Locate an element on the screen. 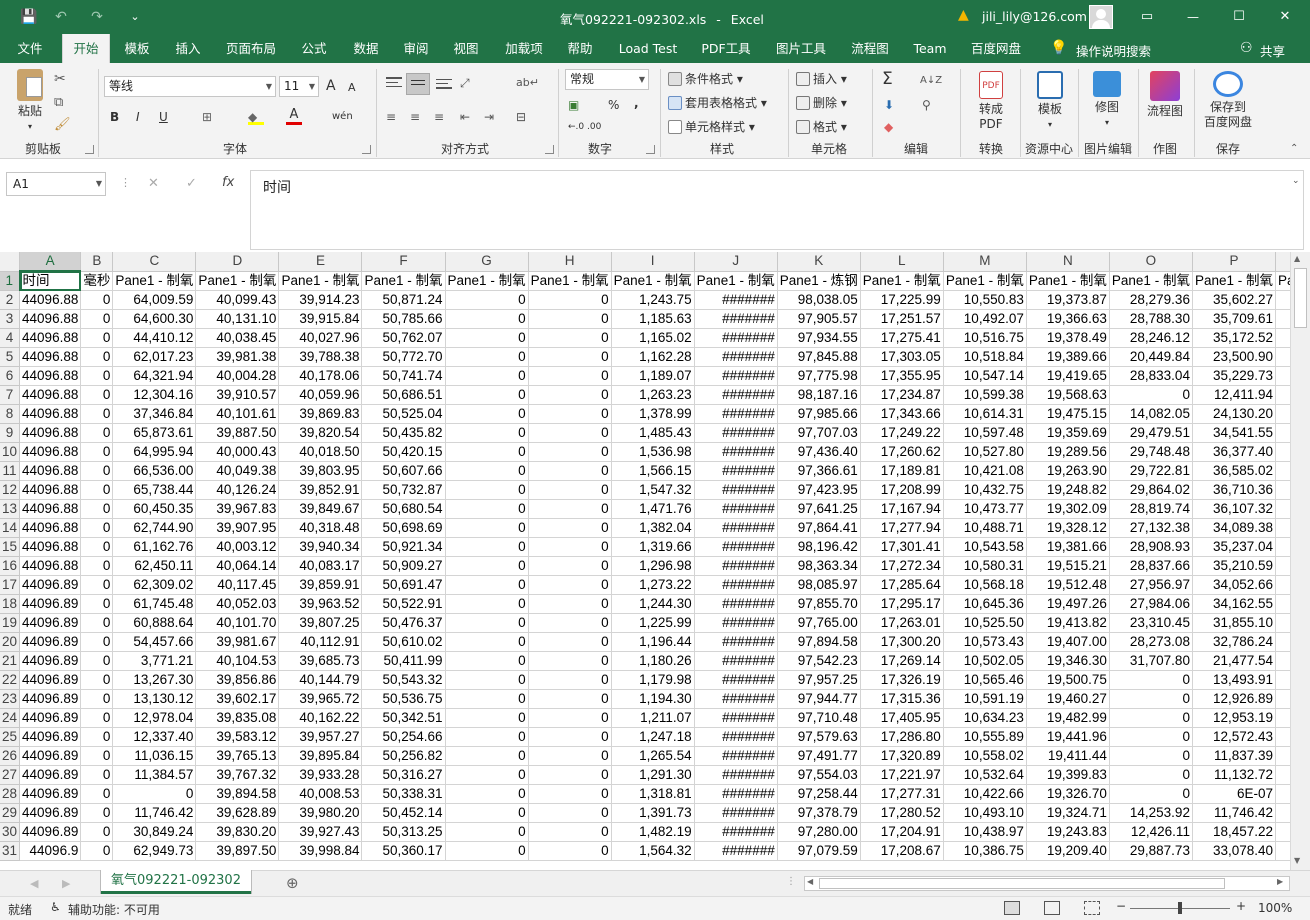  cell: 1,318.81 is located at coordinates (653, 794).